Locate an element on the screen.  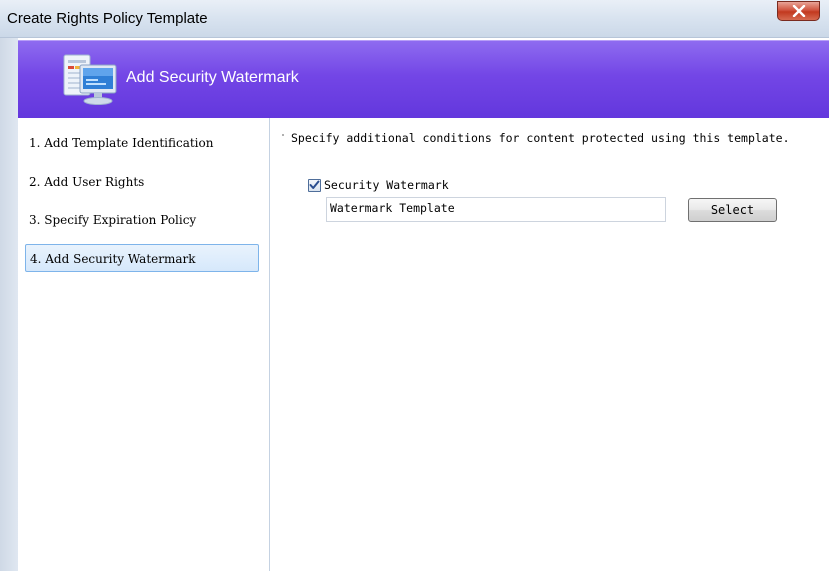
close-button is located at coordinates (798, 11).